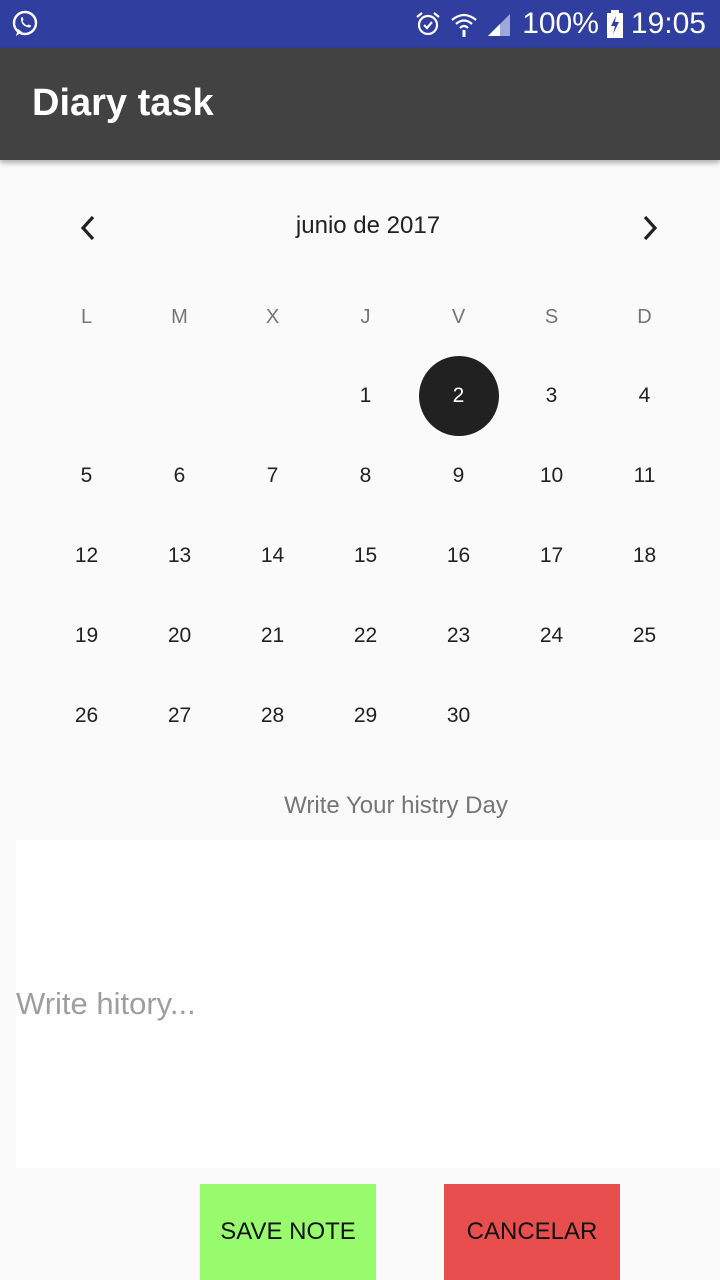  I want to click on calendar-day-number: 27, so click(179, 715).